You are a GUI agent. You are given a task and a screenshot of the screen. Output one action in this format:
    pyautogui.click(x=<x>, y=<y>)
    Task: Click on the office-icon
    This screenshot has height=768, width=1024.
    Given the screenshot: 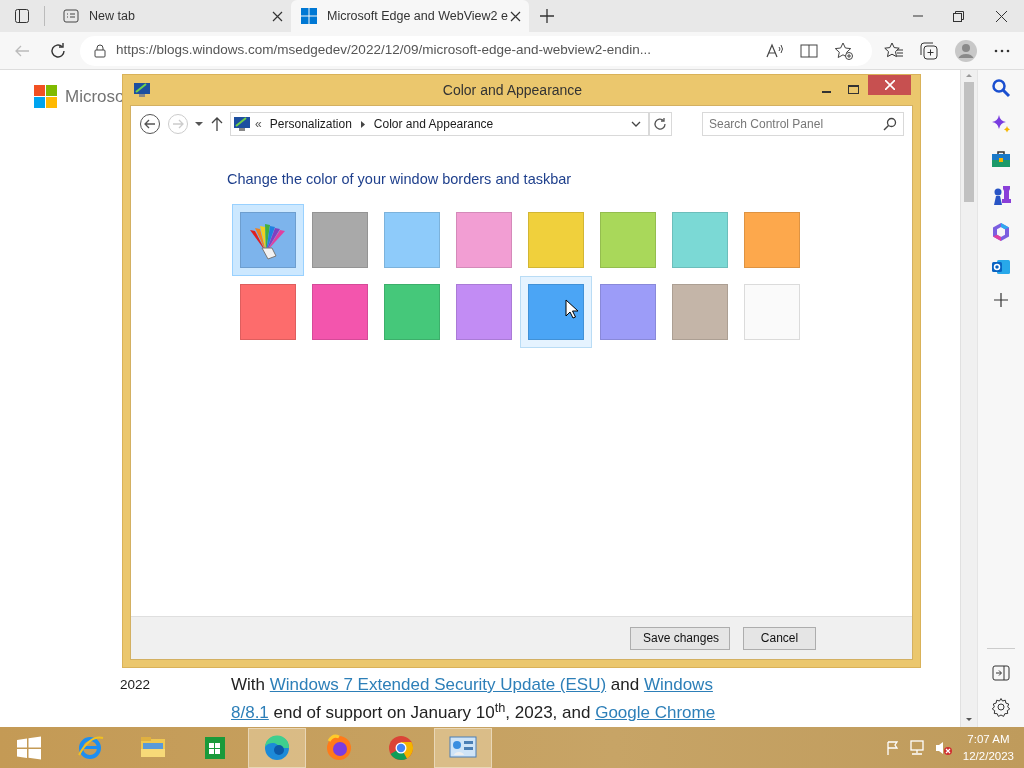 What is the action you would take?
    pyautogui.click(x=1001, y=232)
    